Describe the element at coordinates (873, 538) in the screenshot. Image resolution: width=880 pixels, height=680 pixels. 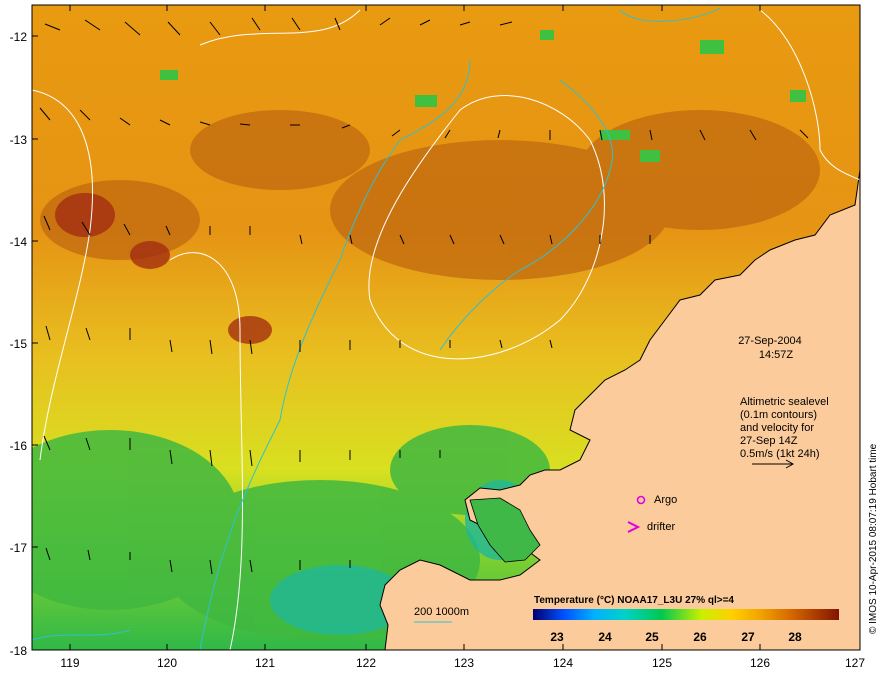
I see `imos-credit: © IMOS 10-Apr-2015 08:07:19 Hobart time` at that location.